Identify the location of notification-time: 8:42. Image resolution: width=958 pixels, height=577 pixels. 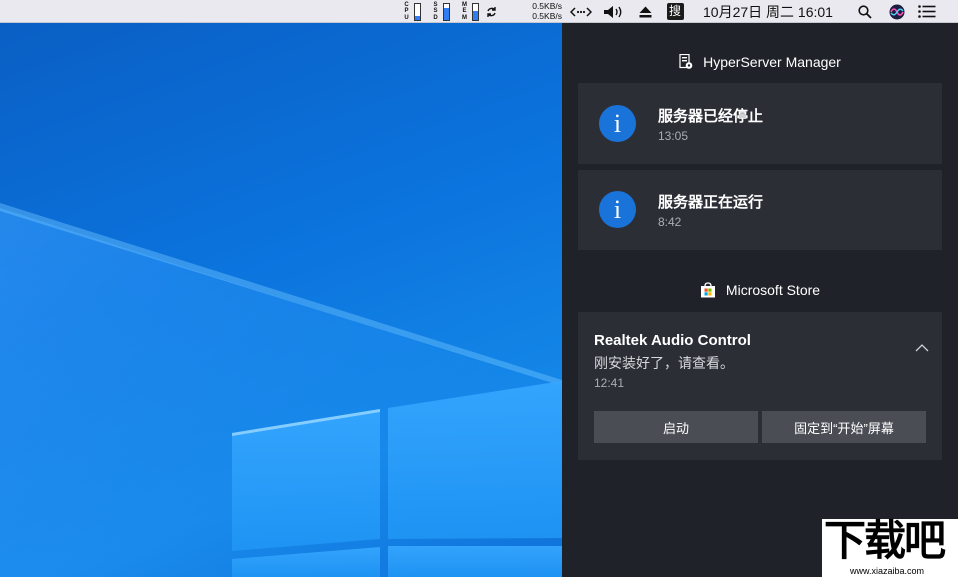
(670, 222).